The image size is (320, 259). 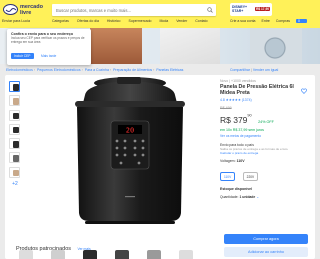 What do you see at coordinates (10, 9) in the screenshot?
I see `handshake-logo-icon` at bounding box center [10, 9].